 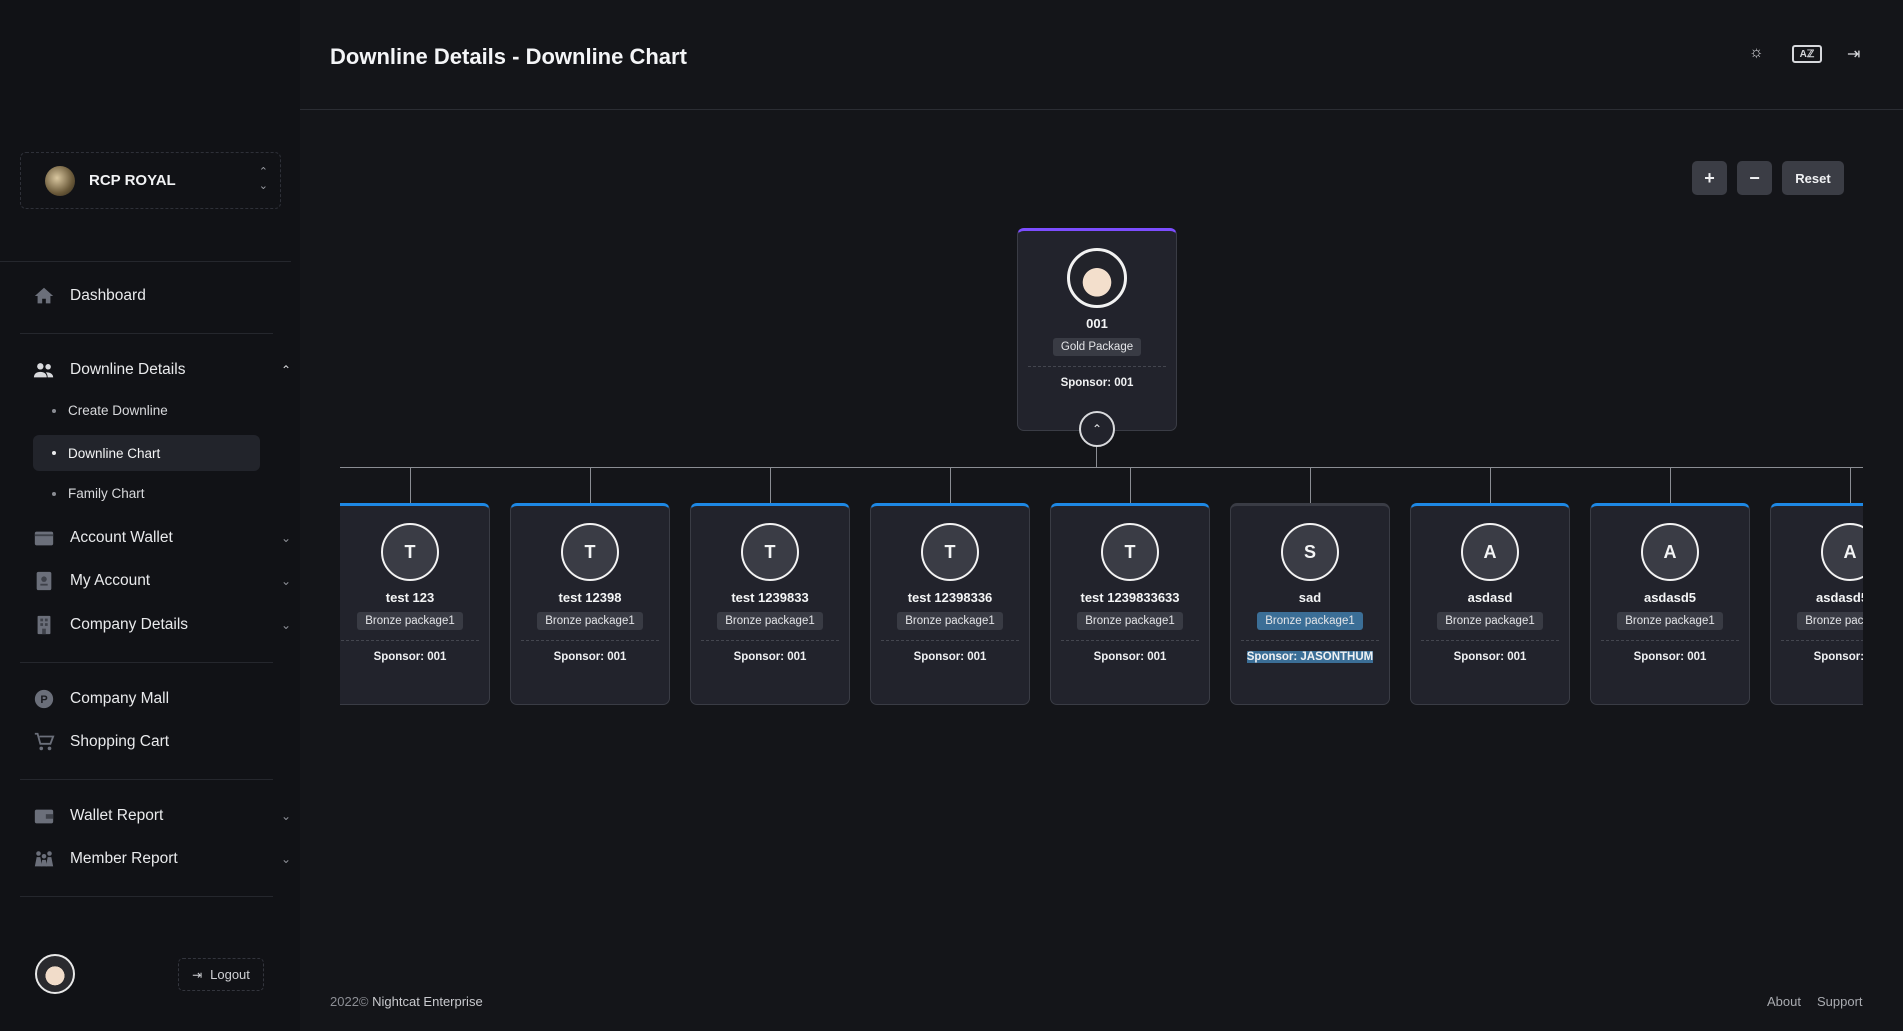 I want to click on theme-toggle-icon: ☼, so click(x=1756, y=53).